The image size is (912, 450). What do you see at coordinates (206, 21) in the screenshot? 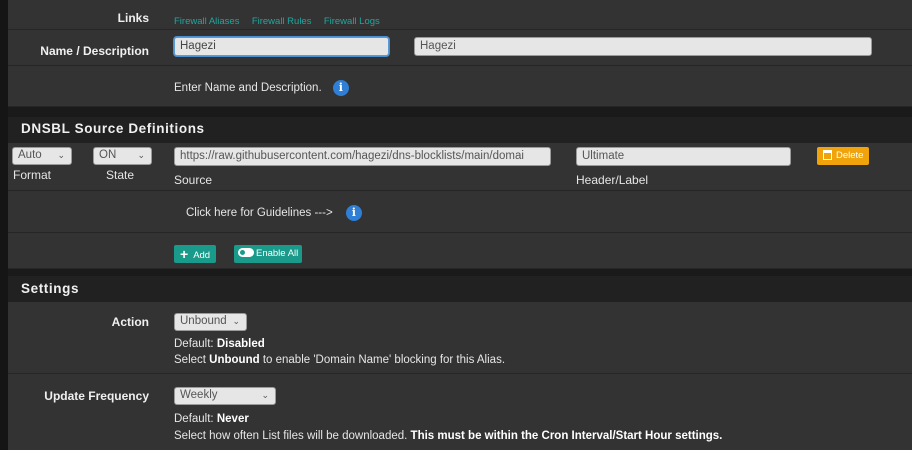
I see `firewall-aliases-link: Firewall Aliases` at bounding box center [206, 21].